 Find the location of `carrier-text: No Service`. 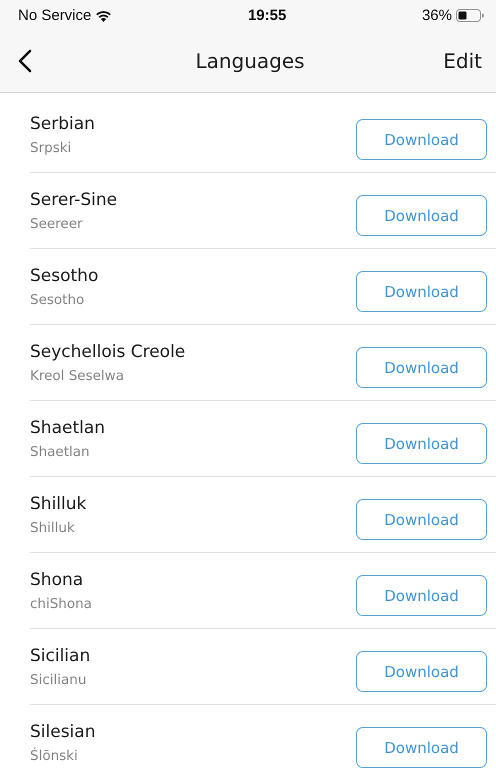

carrier-text: No Service is located at coordinates (55, 15).